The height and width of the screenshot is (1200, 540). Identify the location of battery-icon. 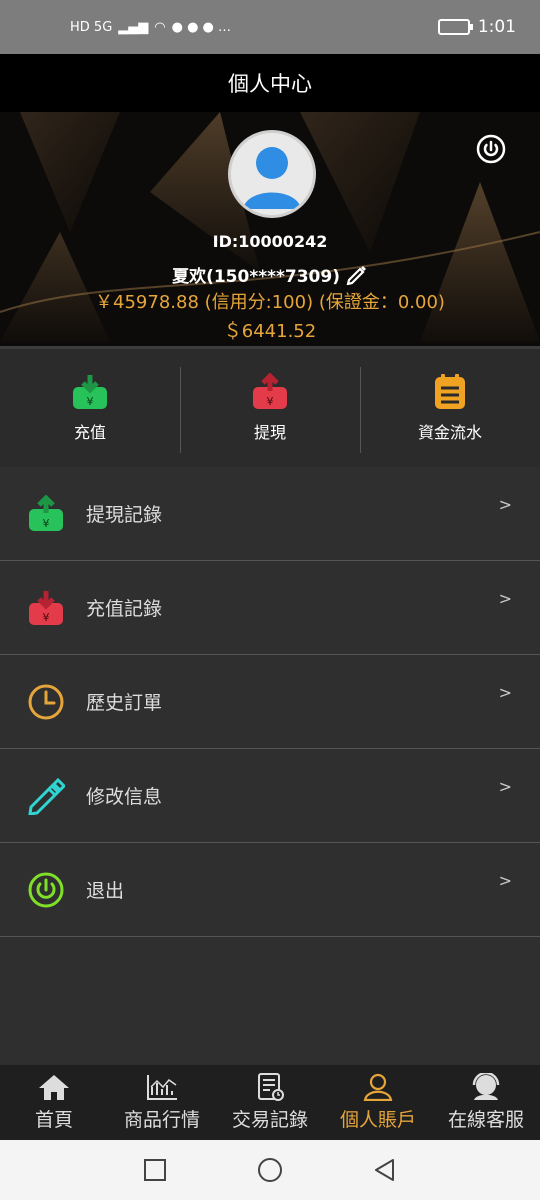
(455, 27).